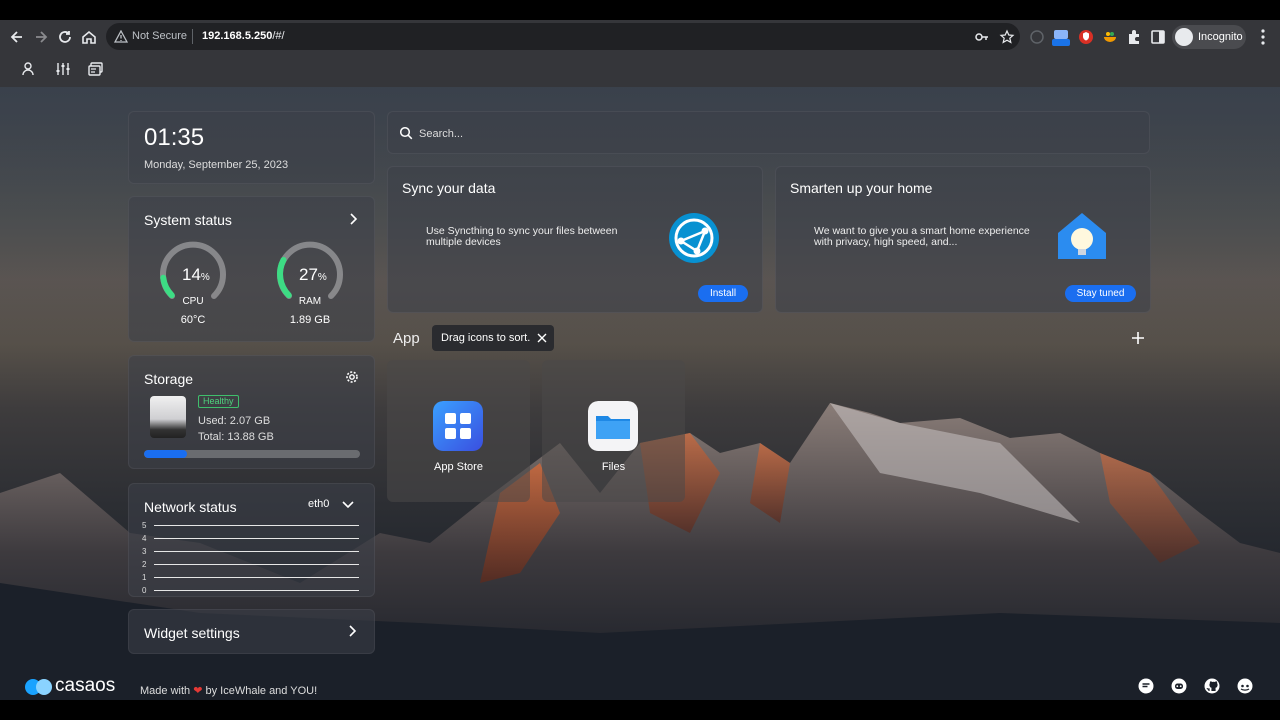 The image size is (1280, 720). Describe the element at coordinates (144, 564) in the screenshot. I see `network-y-label: 2` at that location.